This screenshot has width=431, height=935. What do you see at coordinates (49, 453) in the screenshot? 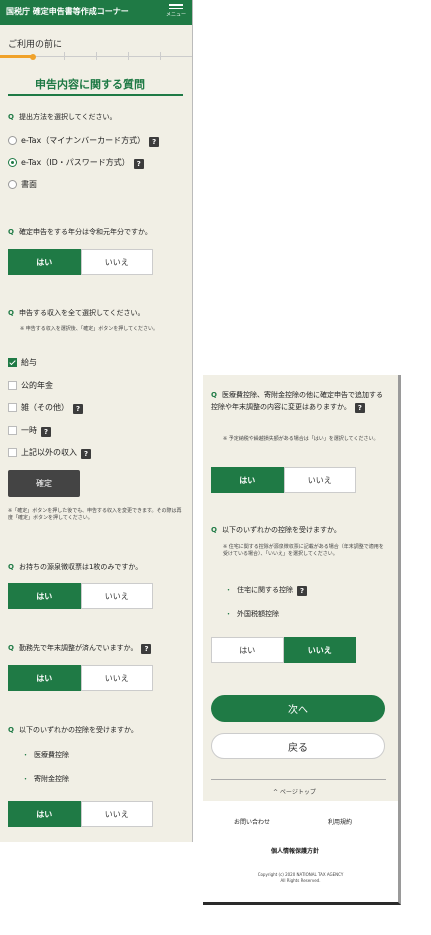
I see `checkbox-other-income: 上記以外の収入?` at bounding box center [49, 453].